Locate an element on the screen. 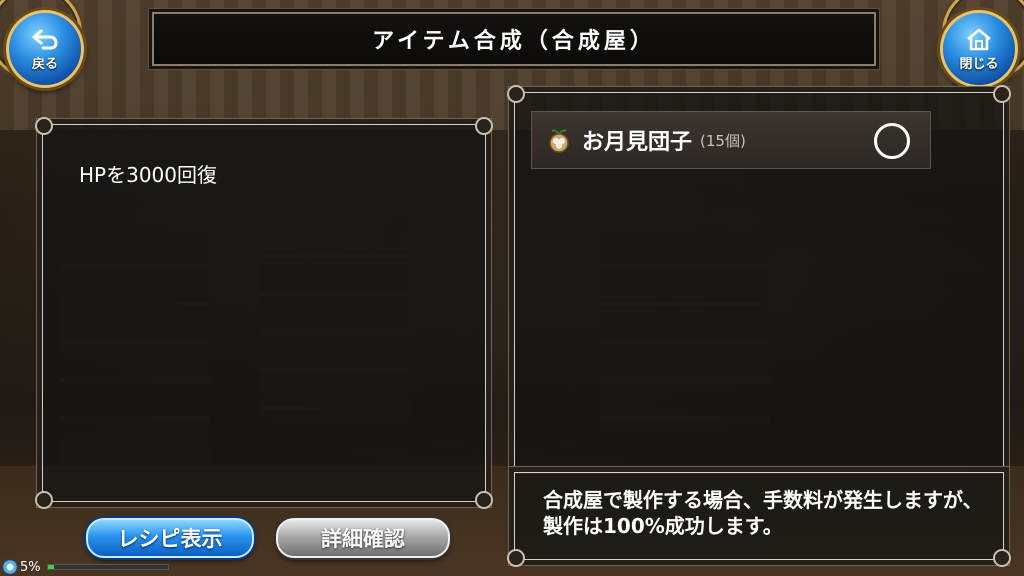 The height and width of the screenshot is (576, 1024). crafting-note: 合成屋で製作する場合、手数料が発生しますが、製作は100%成功します。 is located at coordinates (763, 513).